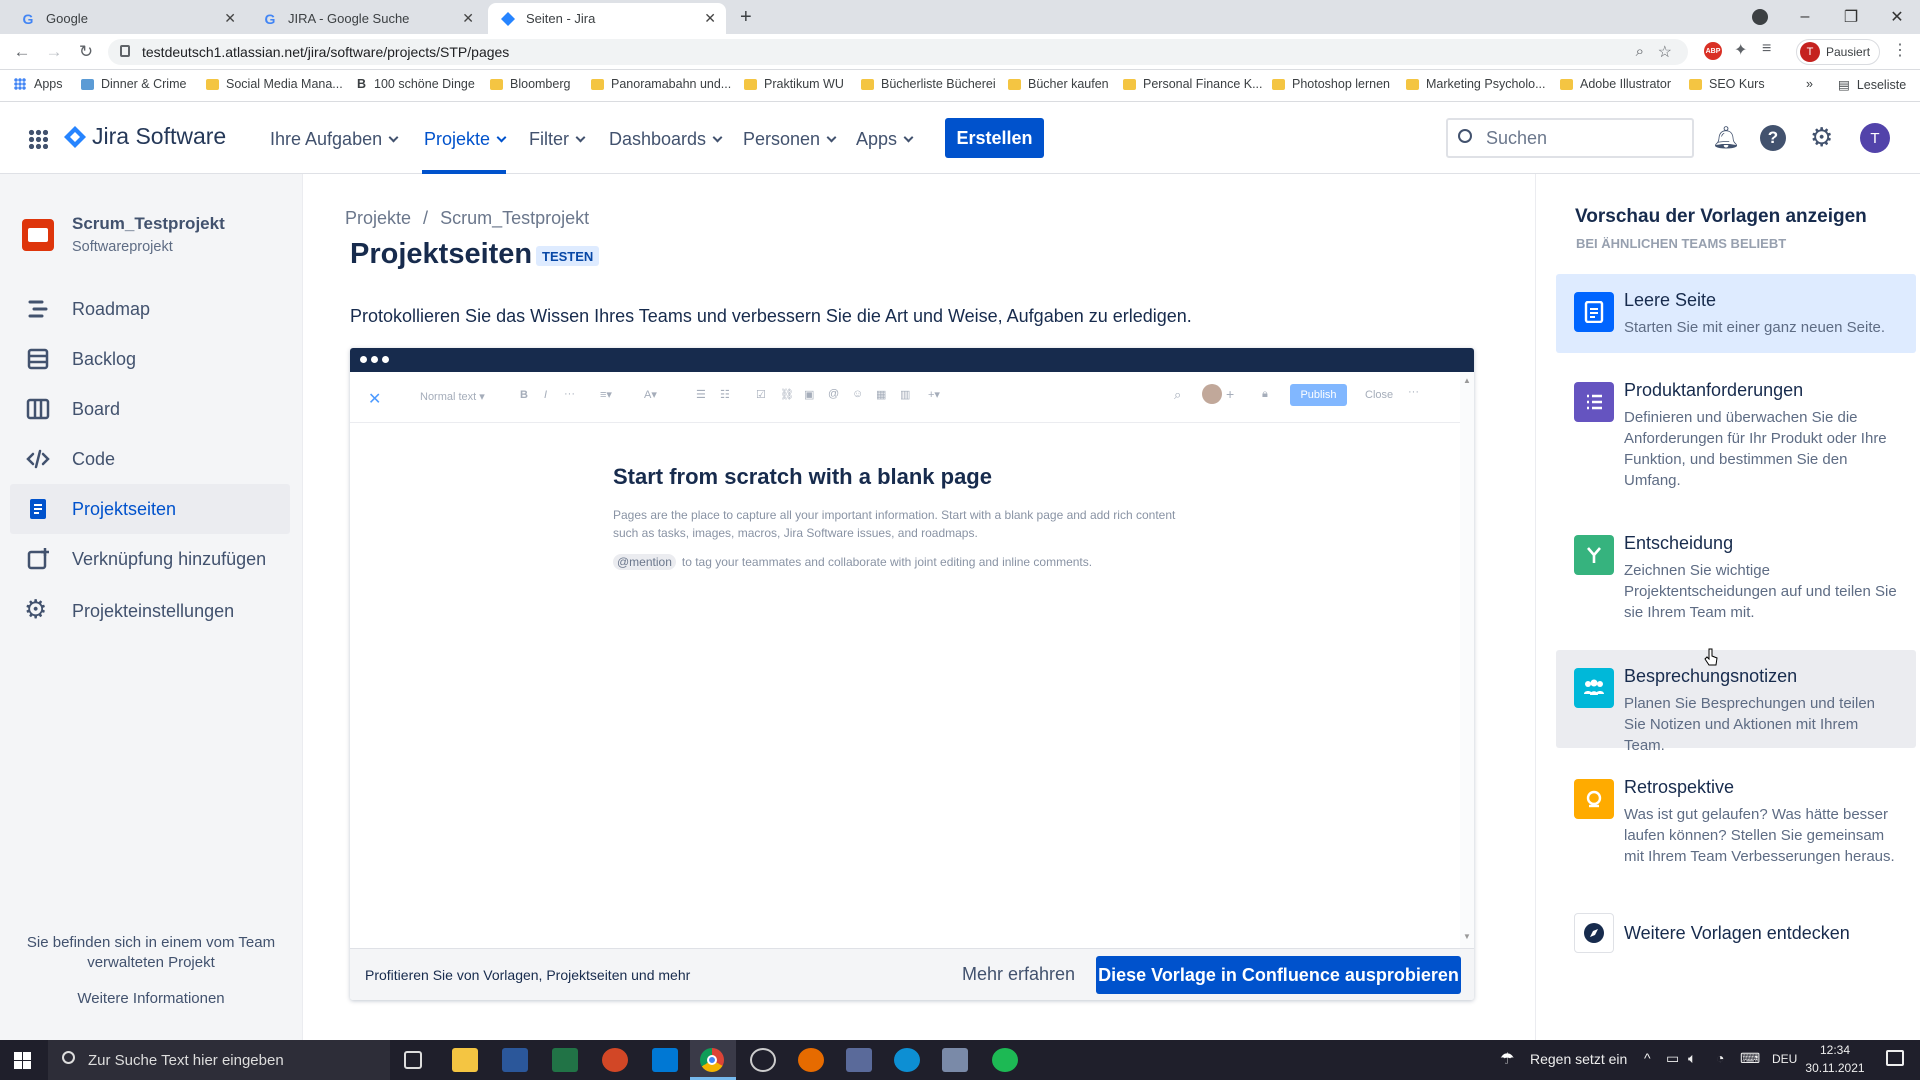 This screenshot has height=1080, width=1920. What do you see at coordinates (1835, 1068) in the screenshot?
I see `clock-date: 30.11.2021` at bounding box center [1835, 1068].